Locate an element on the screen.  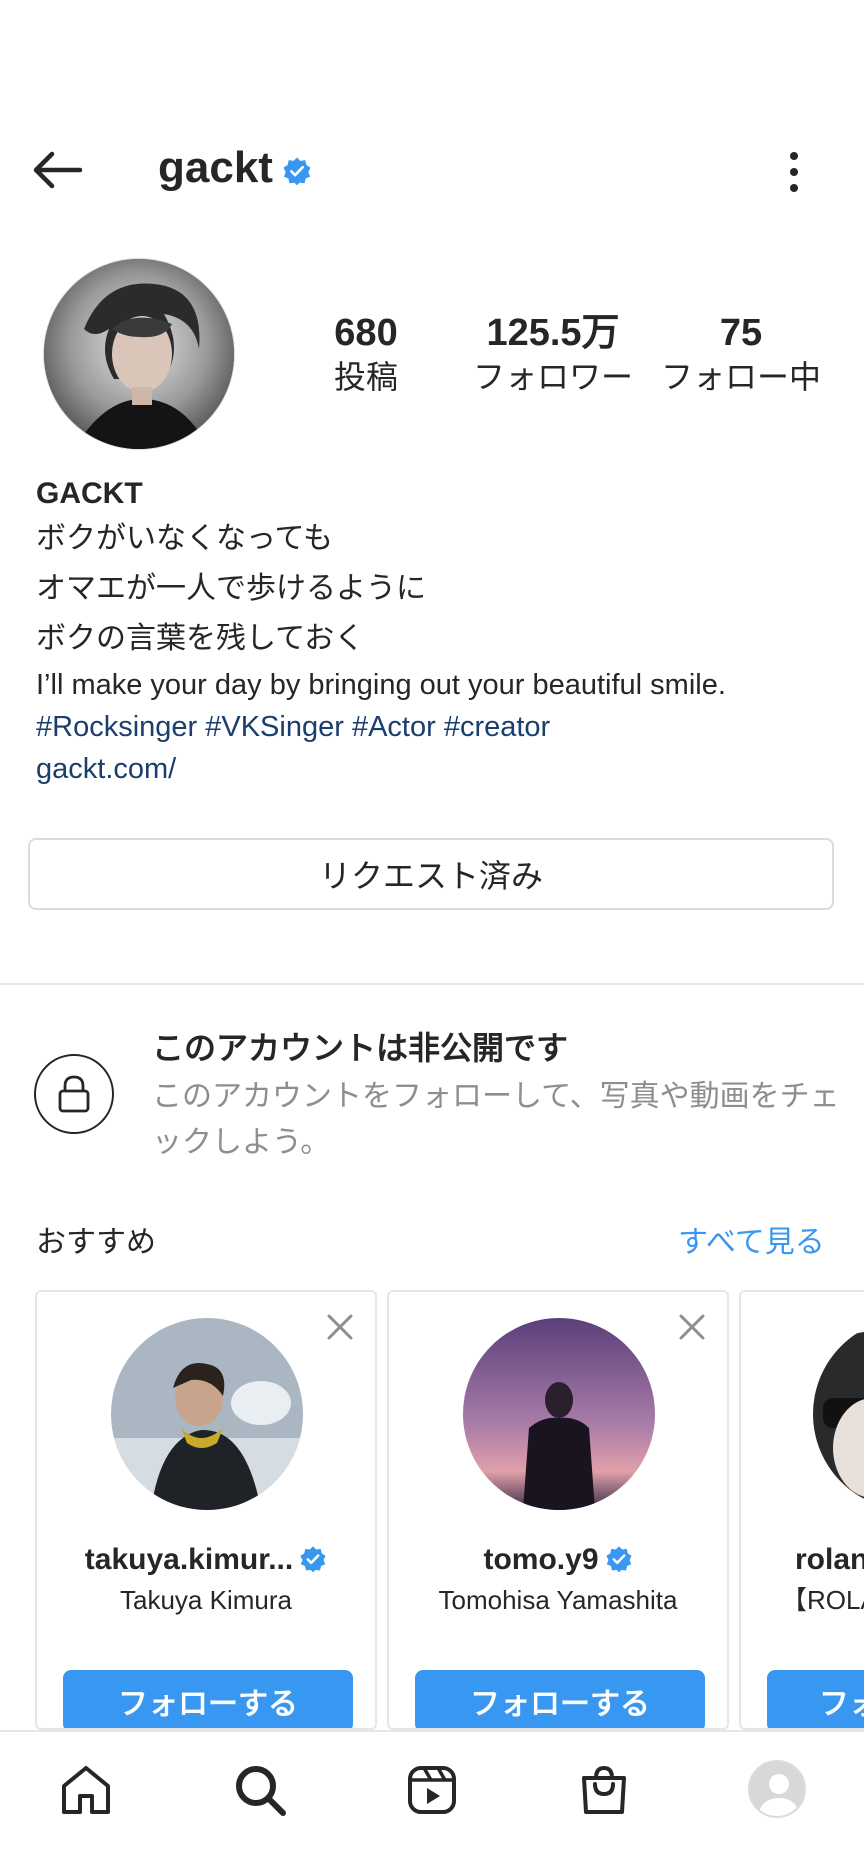
home-icon is located at coordinates (86, 1790).